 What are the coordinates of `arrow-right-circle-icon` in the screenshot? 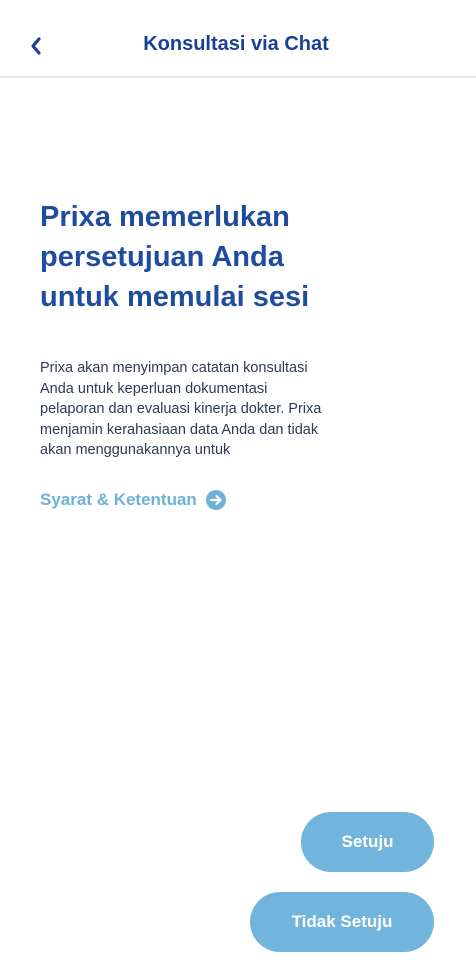 It's located at (215, 500).